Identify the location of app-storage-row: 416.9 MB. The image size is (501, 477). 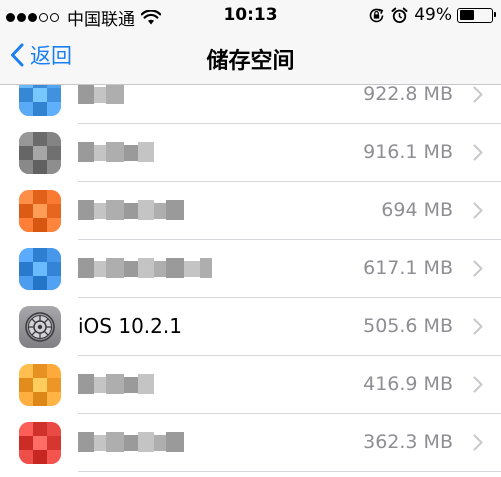
(250, 385).